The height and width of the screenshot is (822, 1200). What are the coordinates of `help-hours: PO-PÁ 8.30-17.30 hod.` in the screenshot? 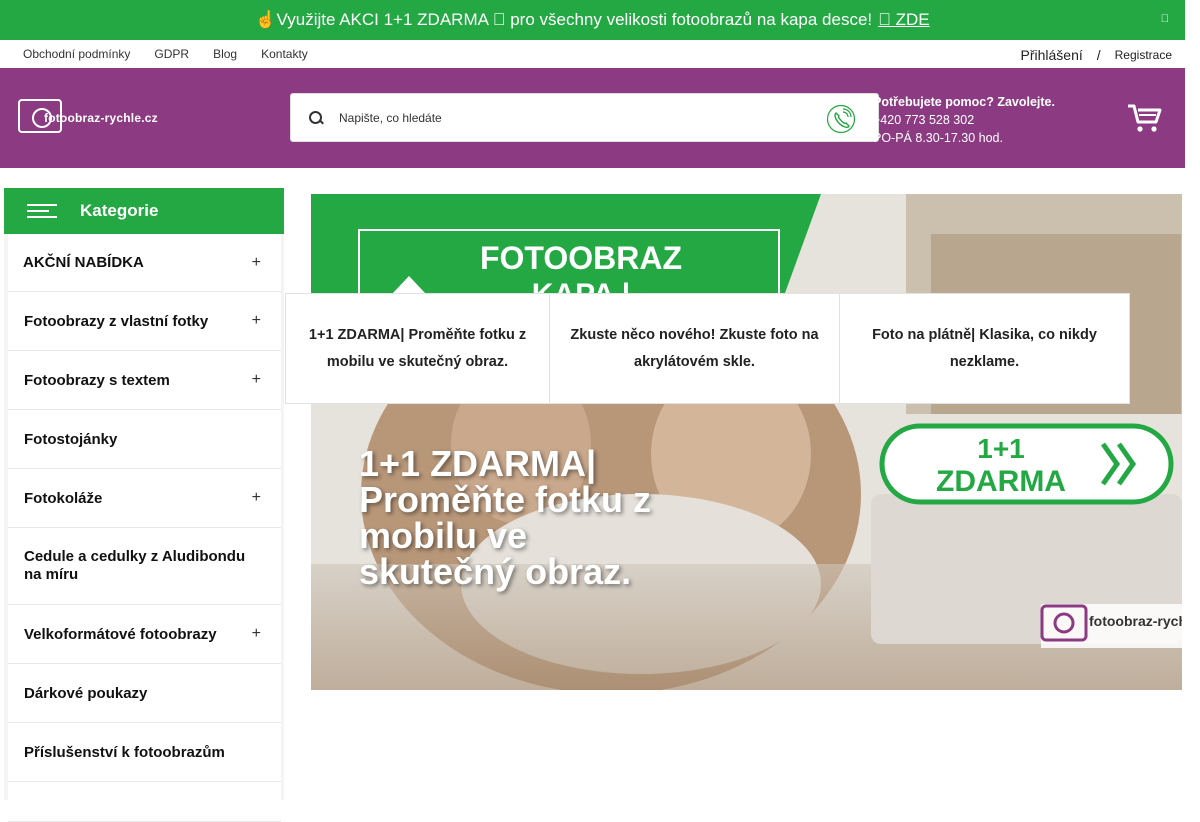 It's located at (938, 138).